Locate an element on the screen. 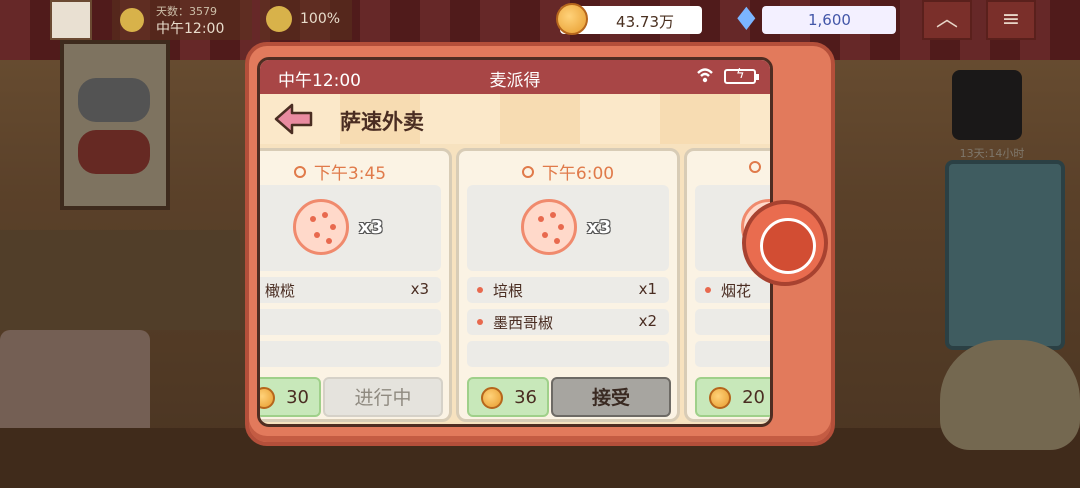 The width and height of the screenshot is (1080, 488). ingredient-count: x3 is located at coordinates (419, 289).